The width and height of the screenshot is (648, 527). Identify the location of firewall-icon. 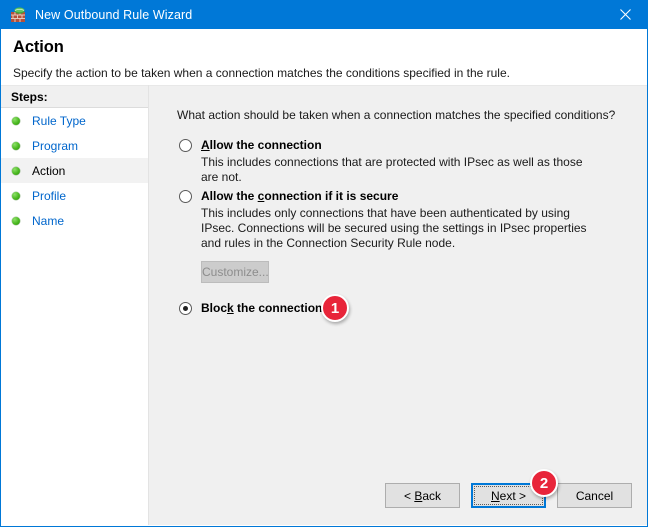
(18, 14).